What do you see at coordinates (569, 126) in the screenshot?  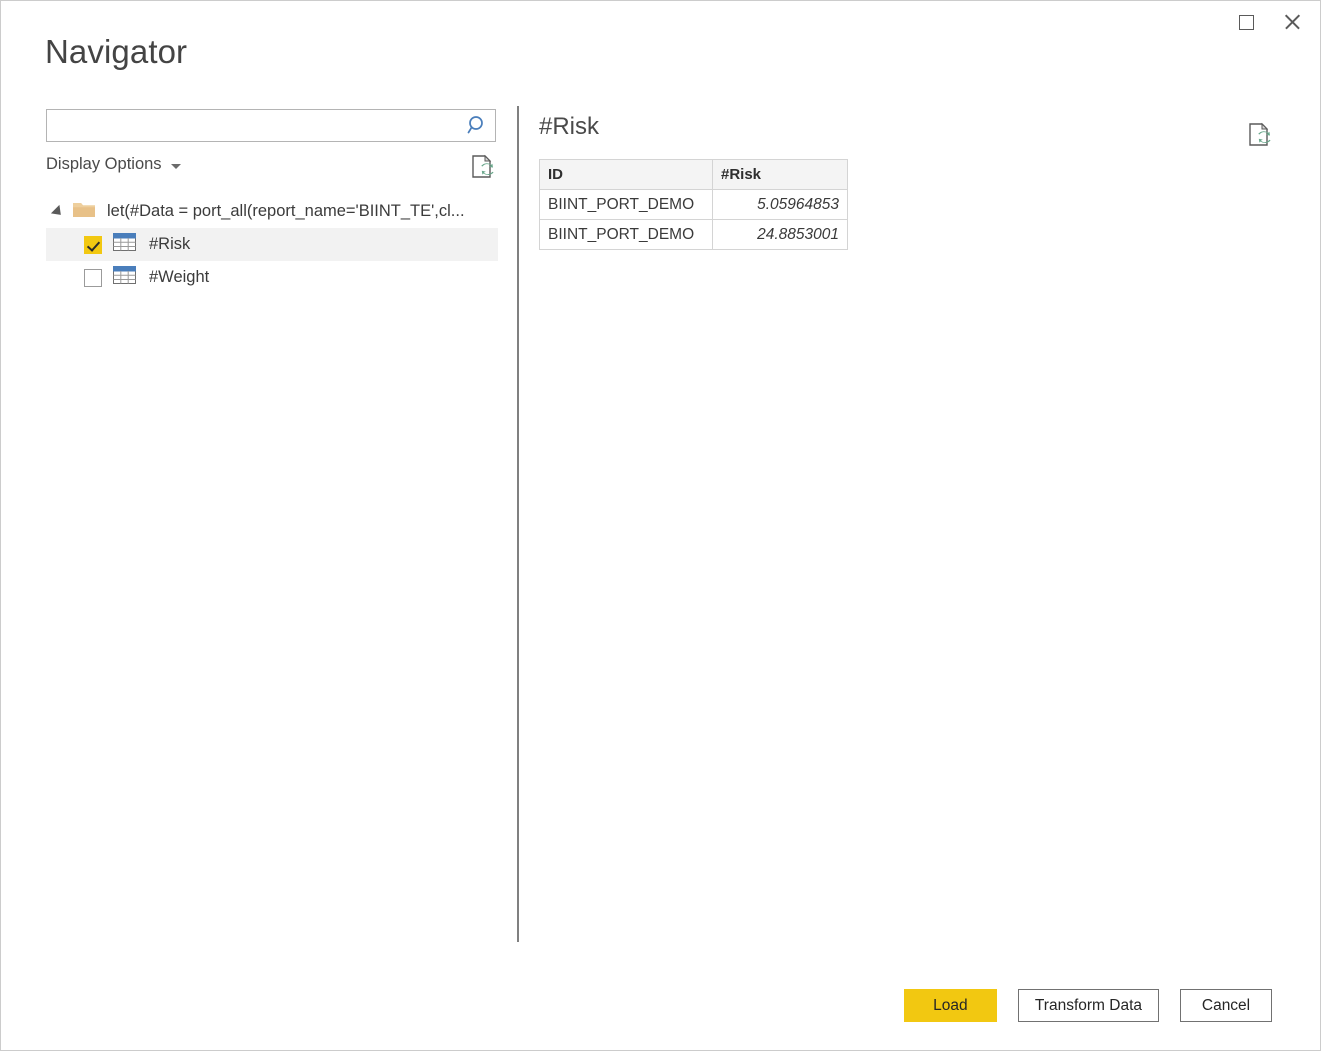 I see `preview-title: #Risk` at bounding box center [569, 126].